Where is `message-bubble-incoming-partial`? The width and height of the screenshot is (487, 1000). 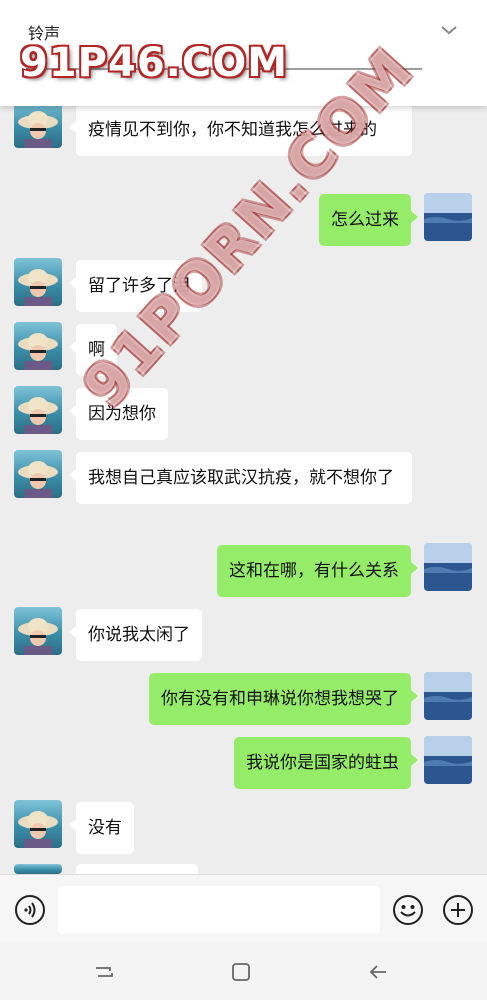 message-bubble-incoming-partial is located at coordinates (137, 869).